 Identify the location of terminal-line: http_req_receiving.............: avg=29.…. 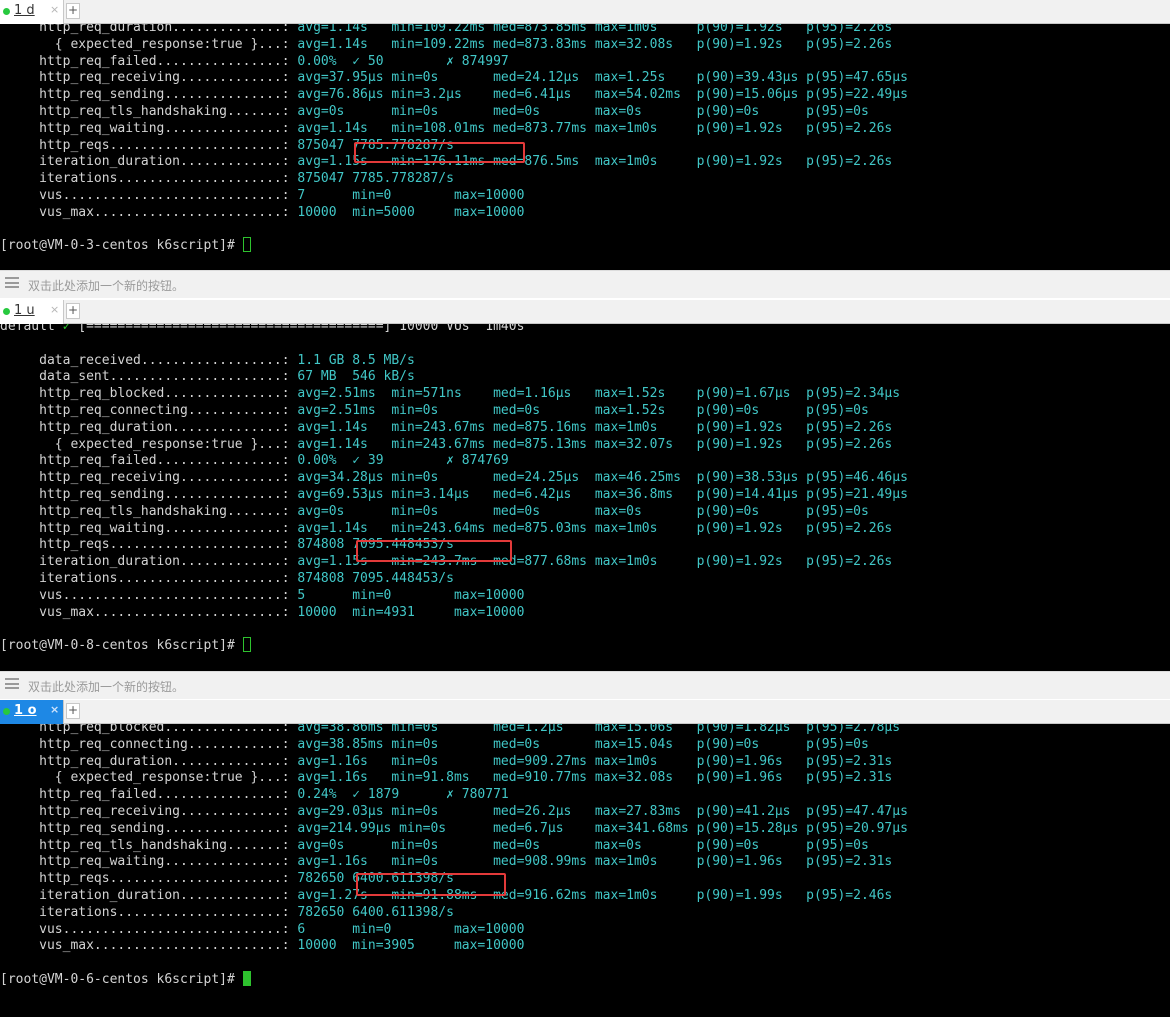
(454, 811).